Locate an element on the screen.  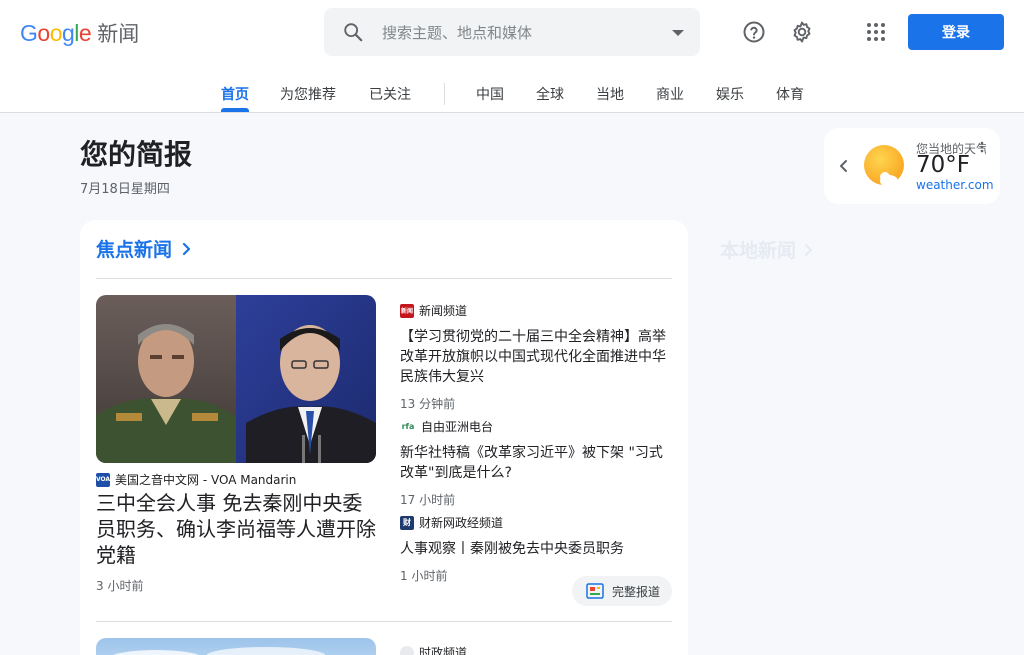
story-source: 新闻 新闻频道 is located at coordinates (536, 310).